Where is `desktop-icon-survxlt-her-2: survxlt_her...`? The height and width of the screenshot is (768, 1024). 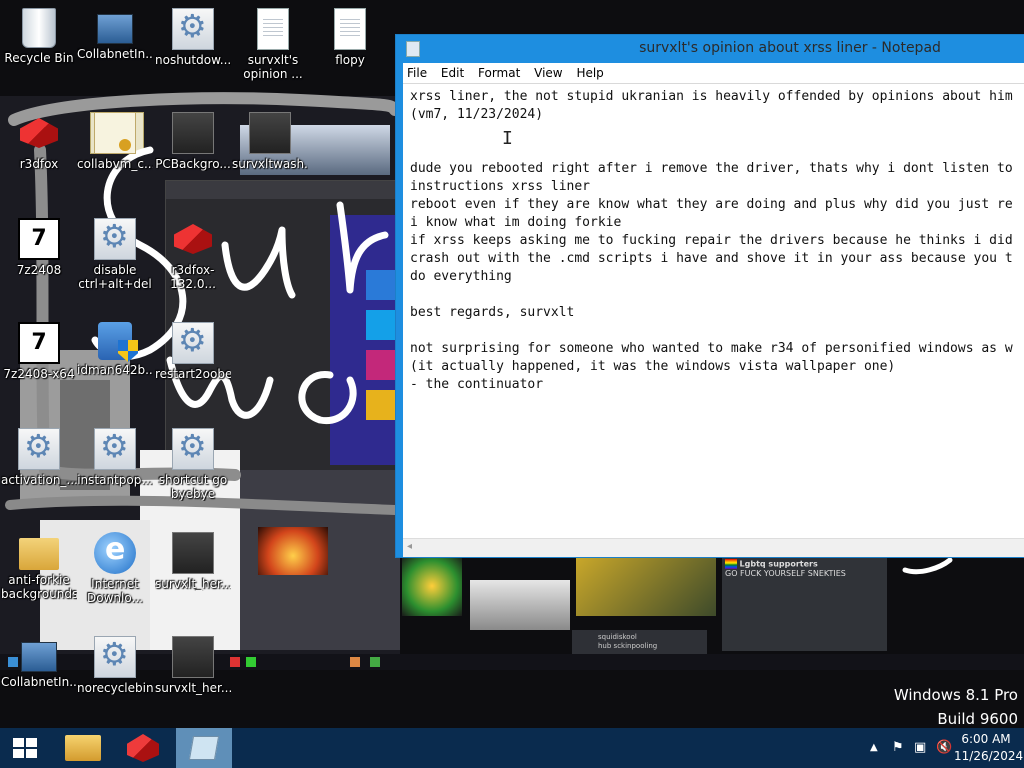
desktop-icon-survxlt-her-2: survxlt_her... is located at coordinates (193, 665).